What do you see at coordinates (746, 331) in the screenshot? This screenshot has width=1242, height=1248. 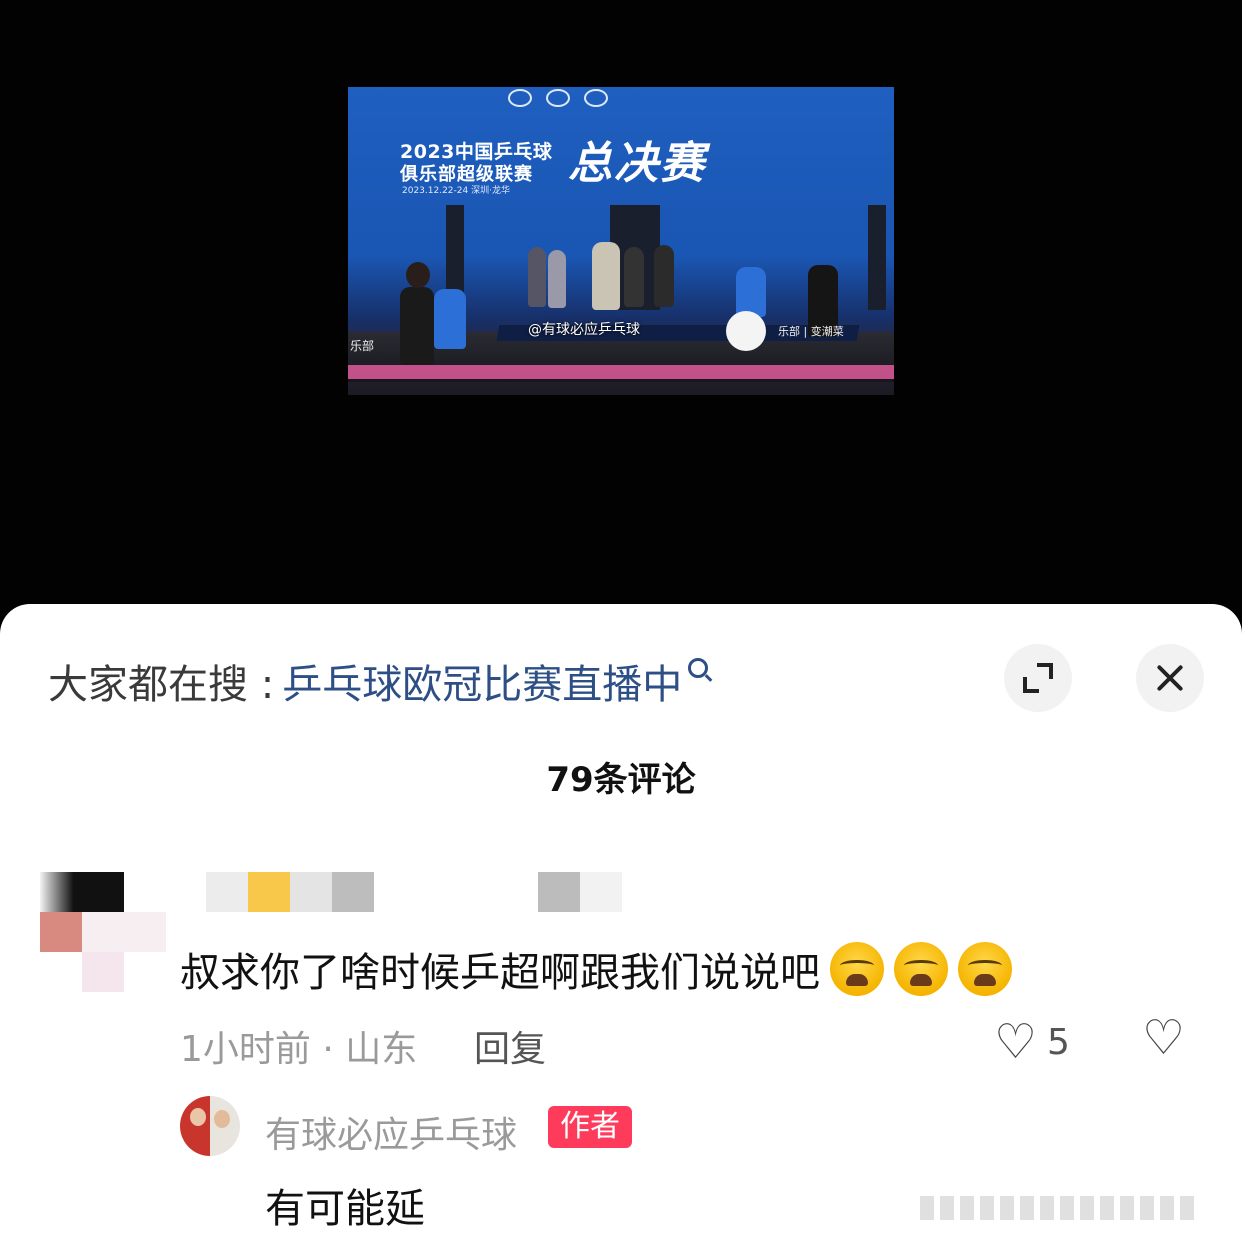 I see `white-ball-prop` at bounding box center [746, 331].